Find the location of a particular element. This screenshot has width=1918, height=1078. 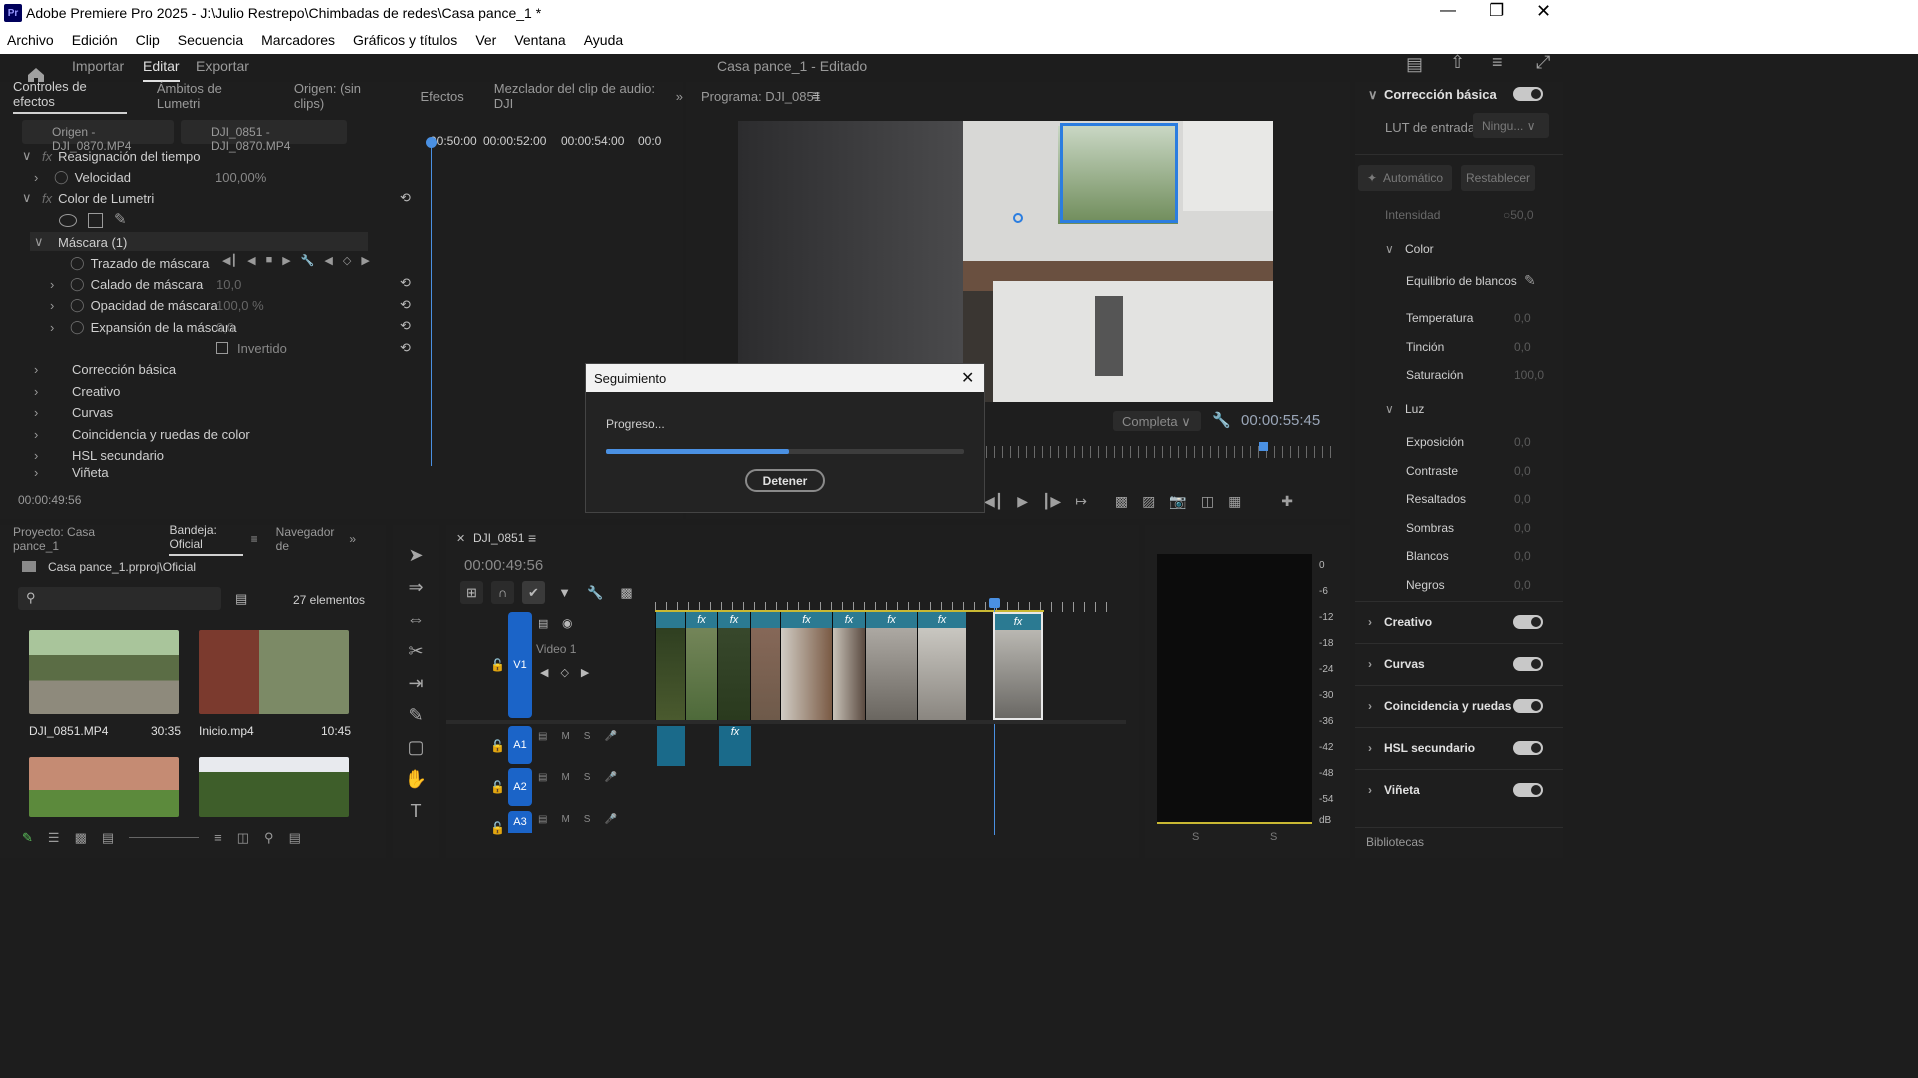

a3-target: A3 is located at coordinates (520, 822).